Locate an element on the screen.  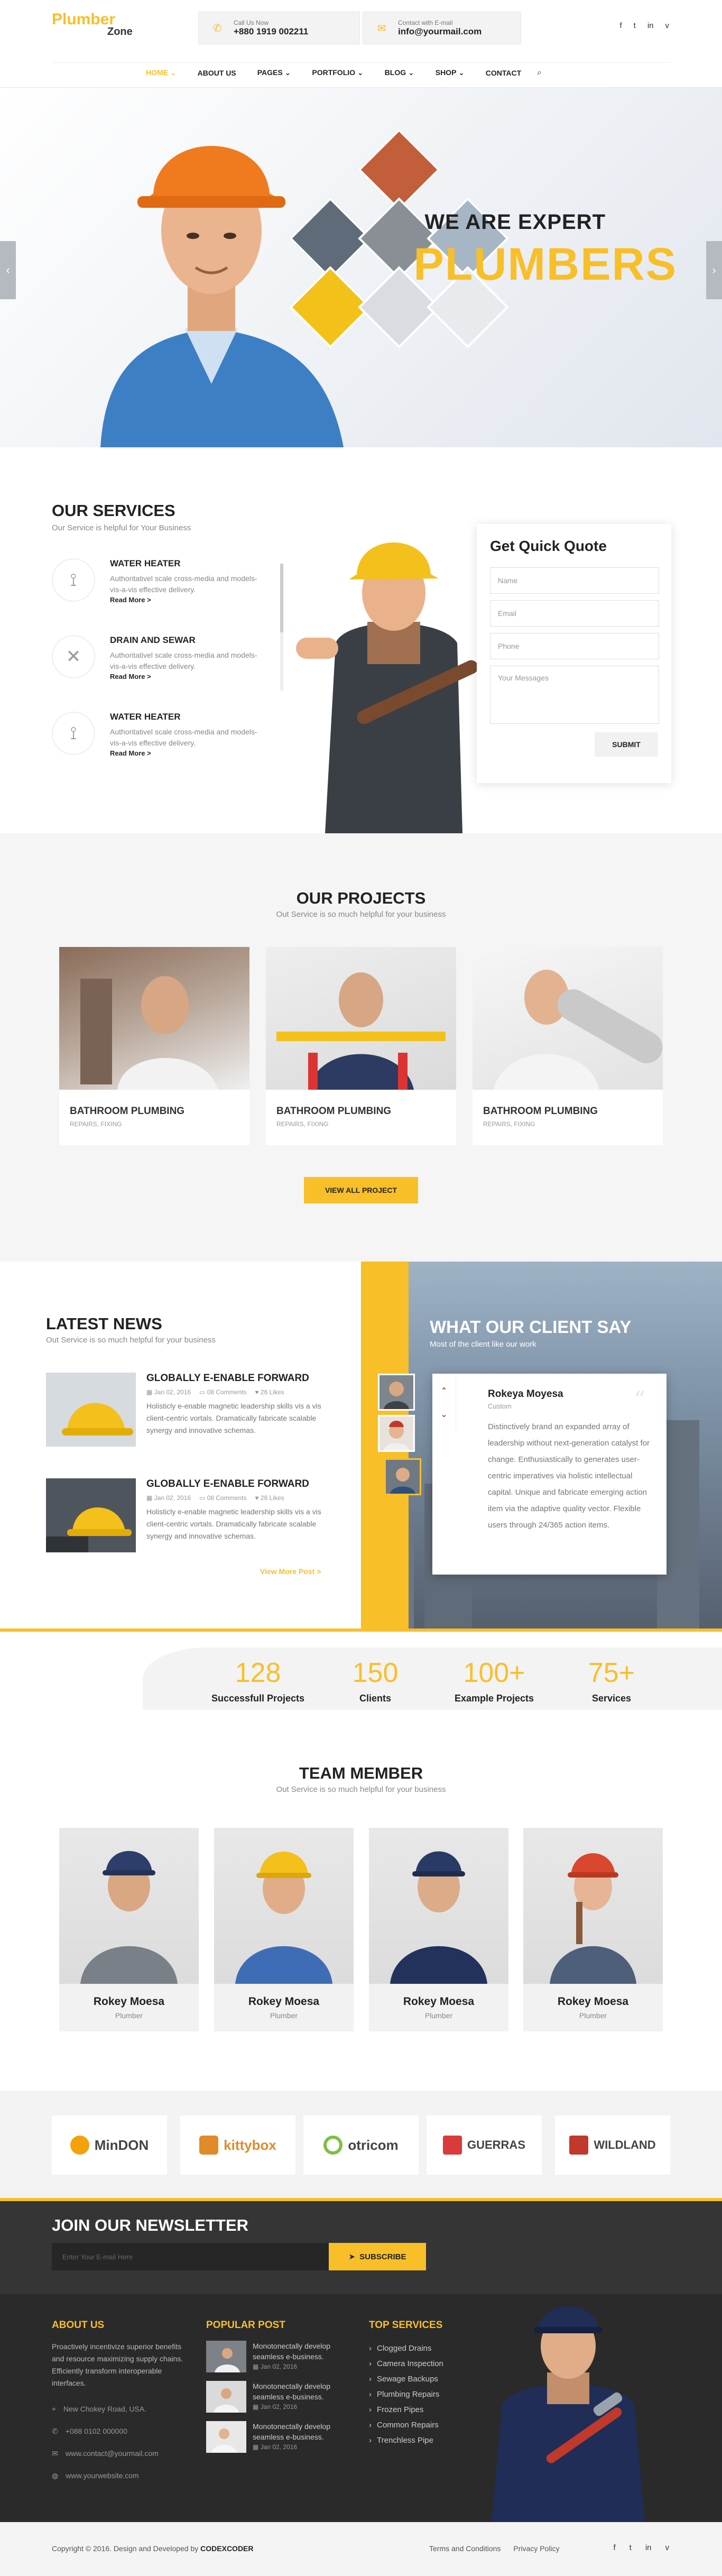
news-likes: 26 Likes is located at coordinates (272, 1498).